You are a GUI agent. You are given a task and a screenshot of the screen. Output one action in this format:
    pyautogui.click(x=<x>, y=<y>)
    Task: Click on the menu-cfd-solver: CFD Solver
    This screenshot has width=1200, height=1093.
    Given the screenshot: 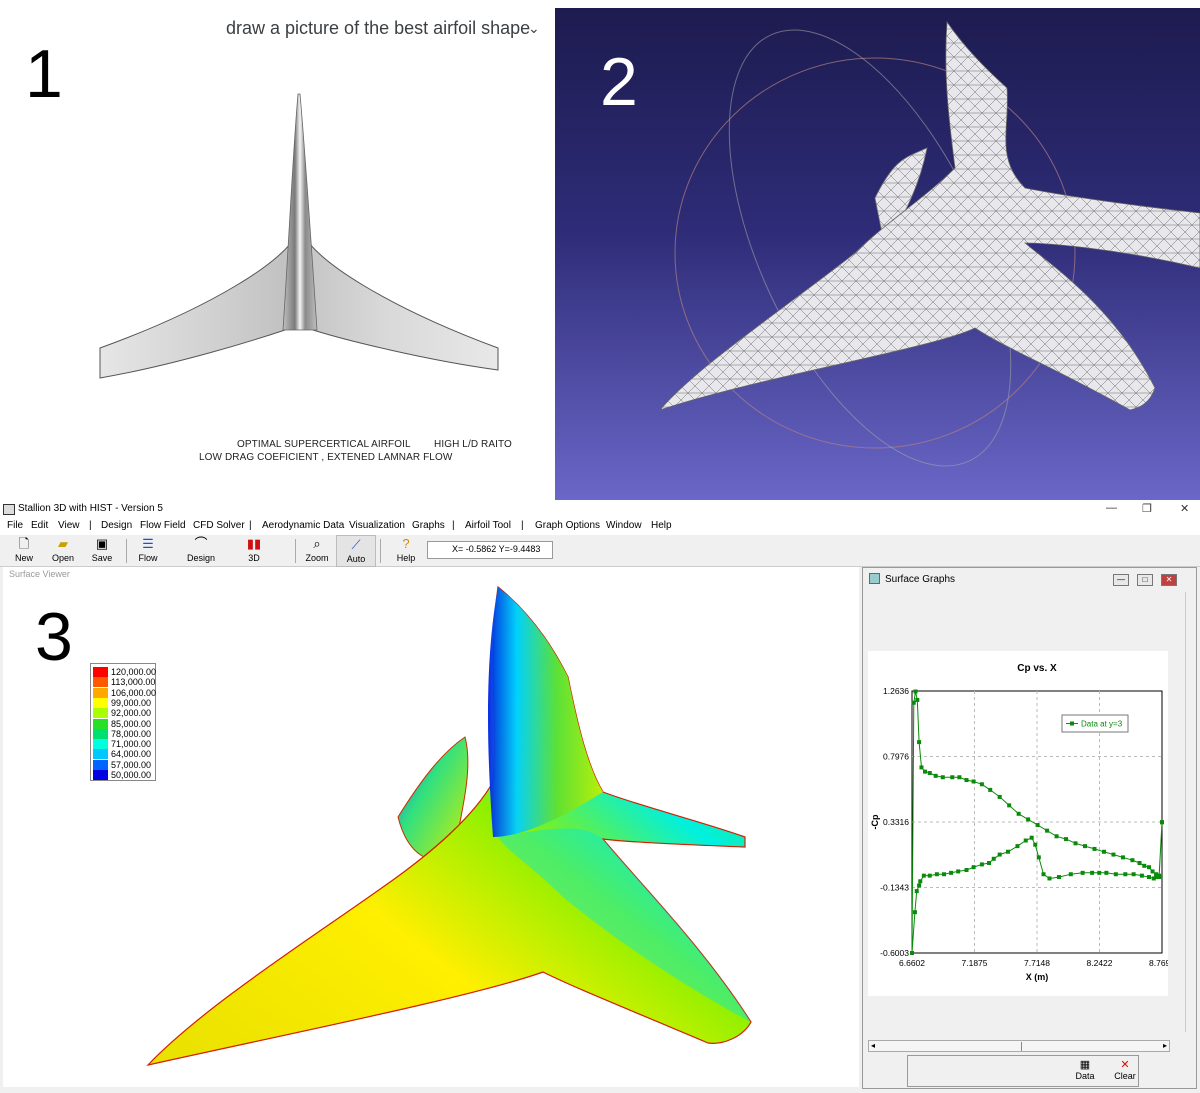 What is the action you would take?
    pyautogui.click(x=219, y=525)
    